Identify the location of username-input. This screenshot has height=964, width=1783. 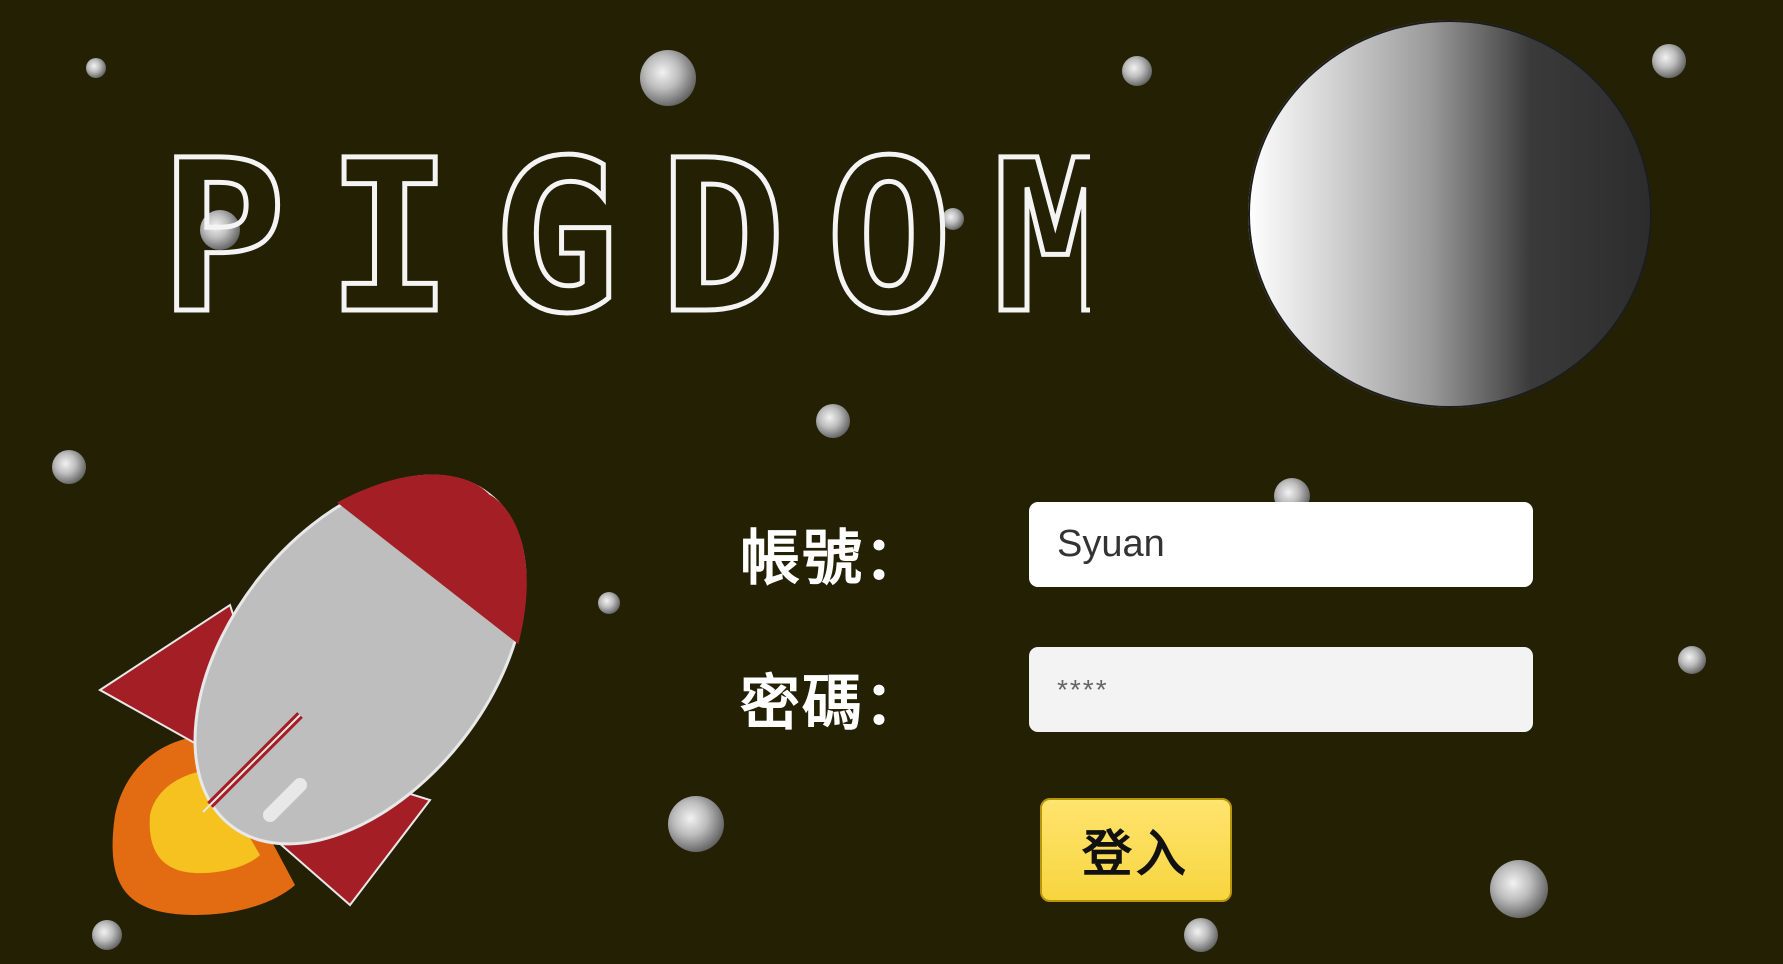
(1281, 544).